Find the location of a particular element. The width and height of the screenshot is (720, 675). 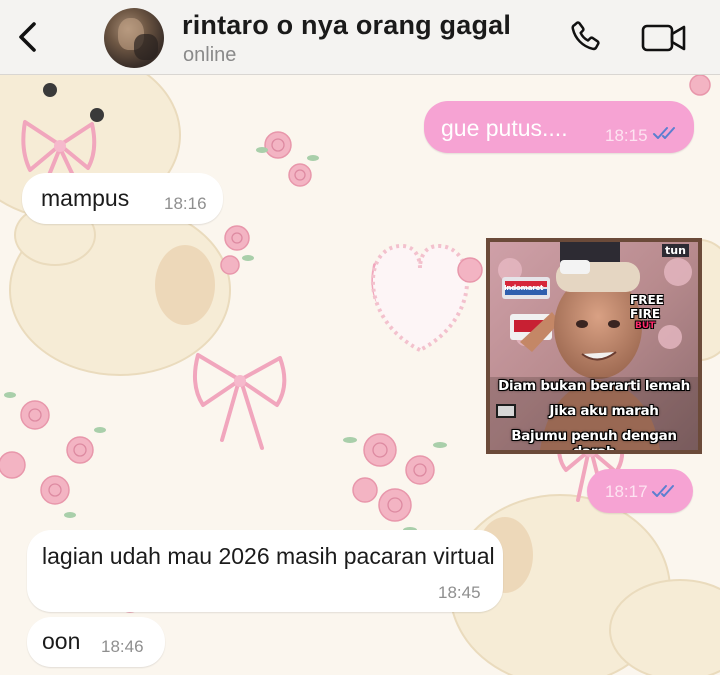

meme-brand-tag: FREE FIRE is located at coordinates (647, 307).